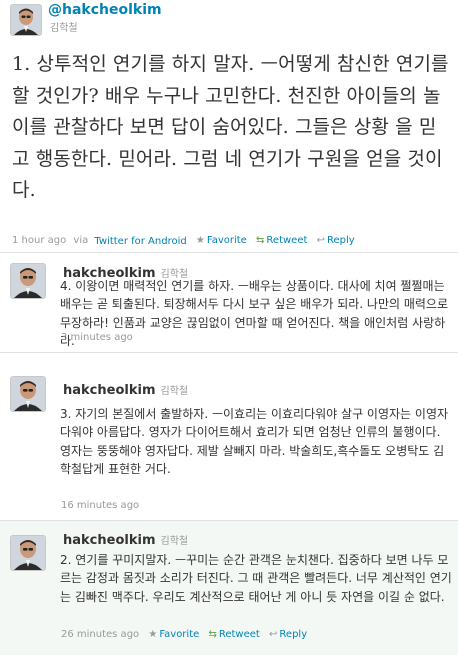  Describe the element at coordinates (39, 240) in the screenshot. I see `main-tweet-time: 1 hour ago` at that location.